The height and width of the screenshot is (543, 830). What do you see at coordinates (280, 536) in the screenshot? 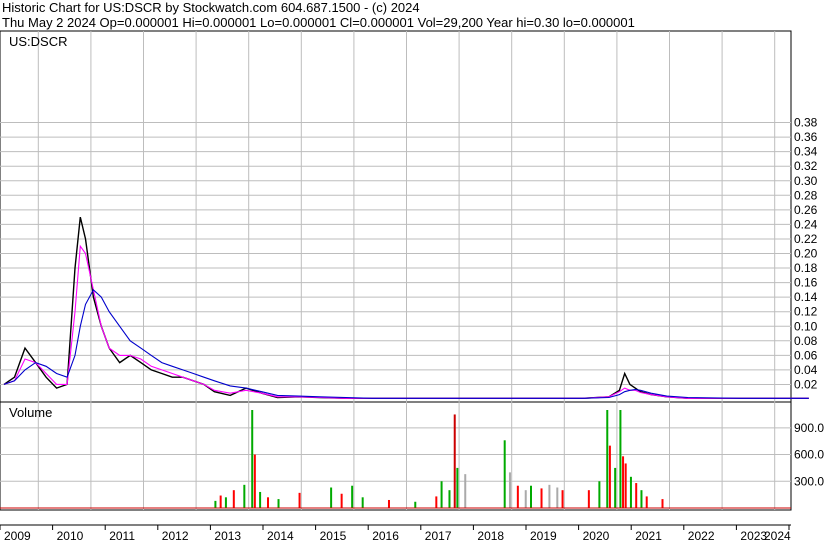
I see `year-tick-label: 2014` at bounding box center [280, 536].